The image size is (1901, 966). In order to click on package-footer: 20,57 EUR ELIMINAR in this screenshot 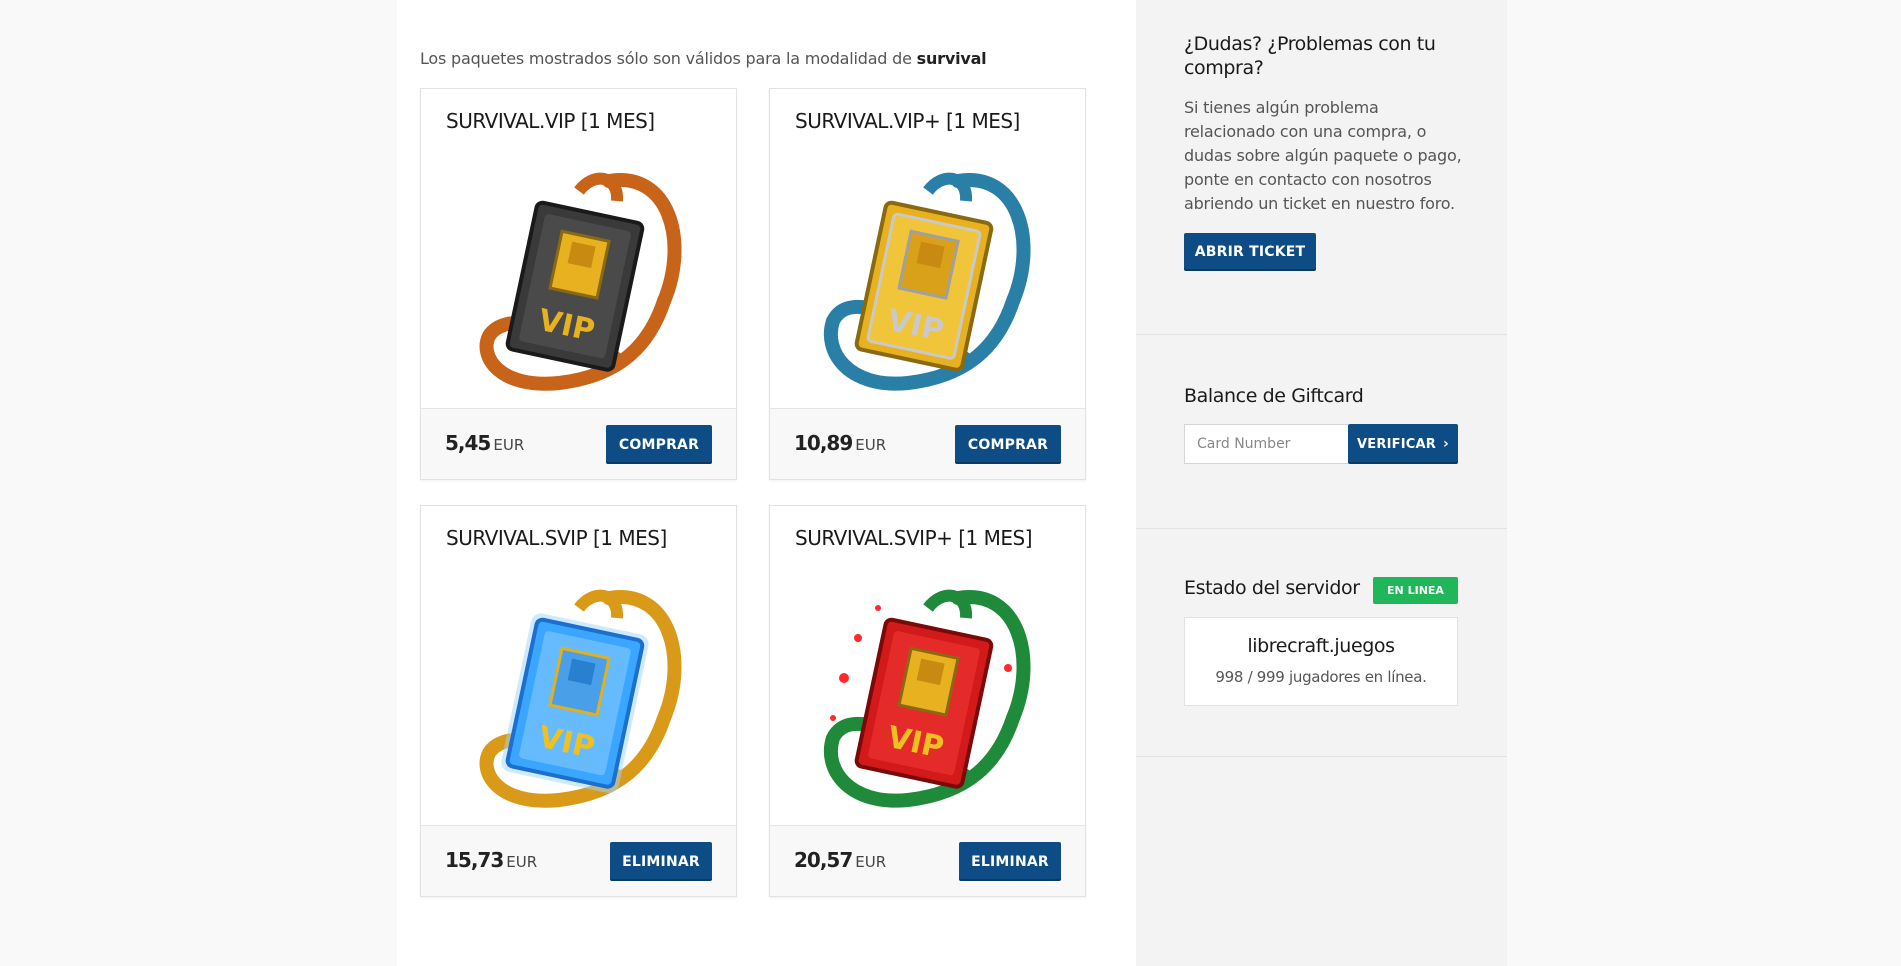, I will do `click(927, 860)`.